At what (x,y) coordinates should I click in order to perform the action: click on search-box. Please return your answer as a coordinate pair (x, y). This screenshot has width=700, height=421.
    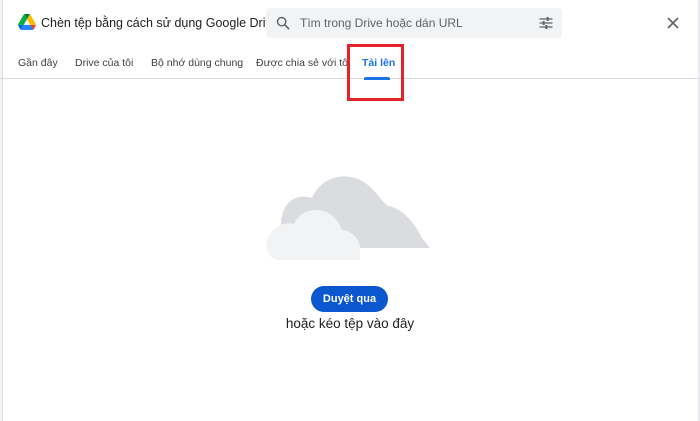
    Looking at the image, I should click on (414, 23).